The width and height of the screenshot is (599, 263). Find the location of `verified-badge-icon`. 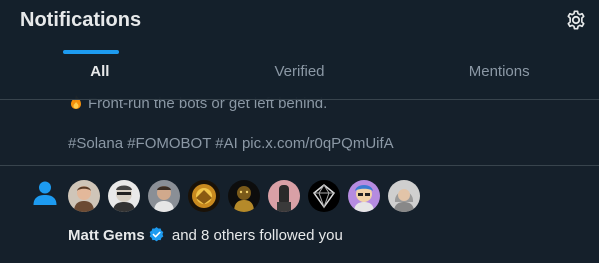

verified-badge-icon is located at coordinates (156, 234).